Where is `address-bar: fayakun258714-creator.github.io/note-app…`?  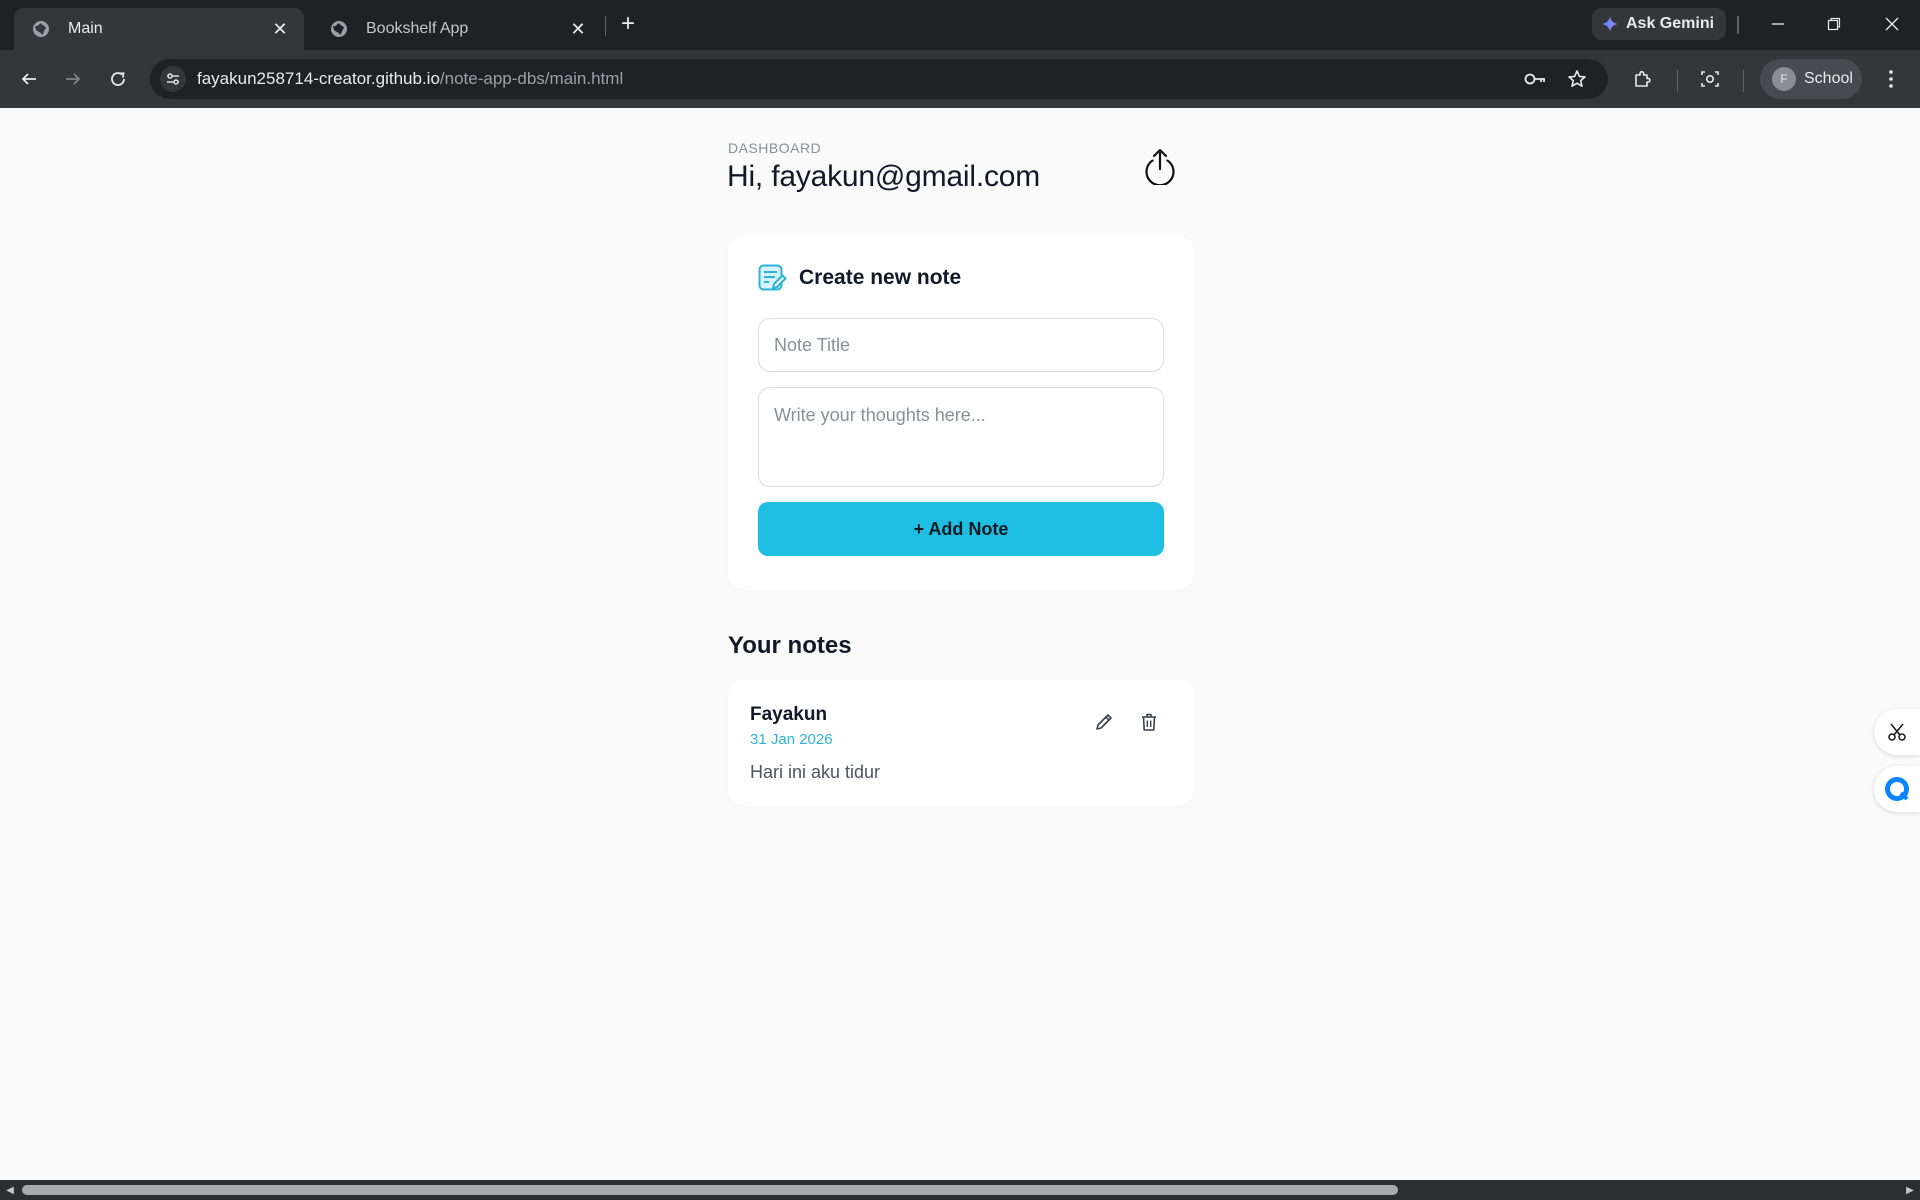 address-bar: fayakun258714-creator.github.io/note-app… is located at coordinates (879, 79).